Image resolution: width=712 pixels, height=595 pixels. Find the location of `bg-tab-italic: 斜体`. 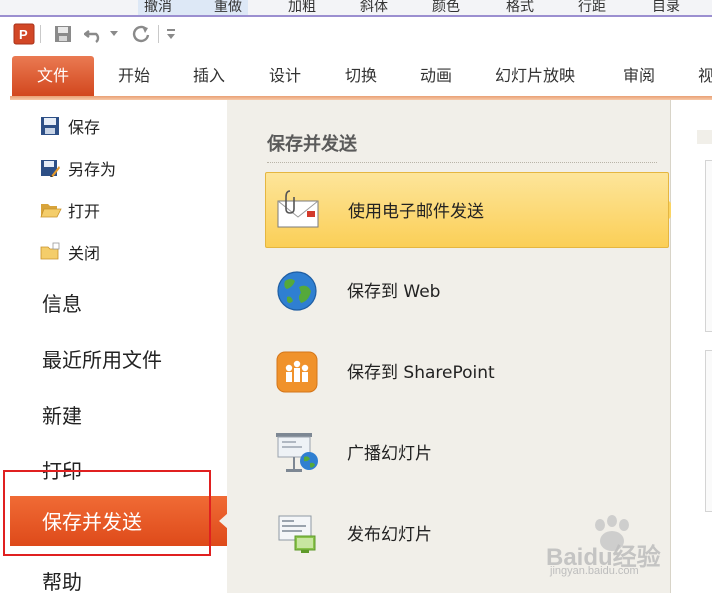

bg-tab-italic: 斜体 is located at coordinates (374, 7).